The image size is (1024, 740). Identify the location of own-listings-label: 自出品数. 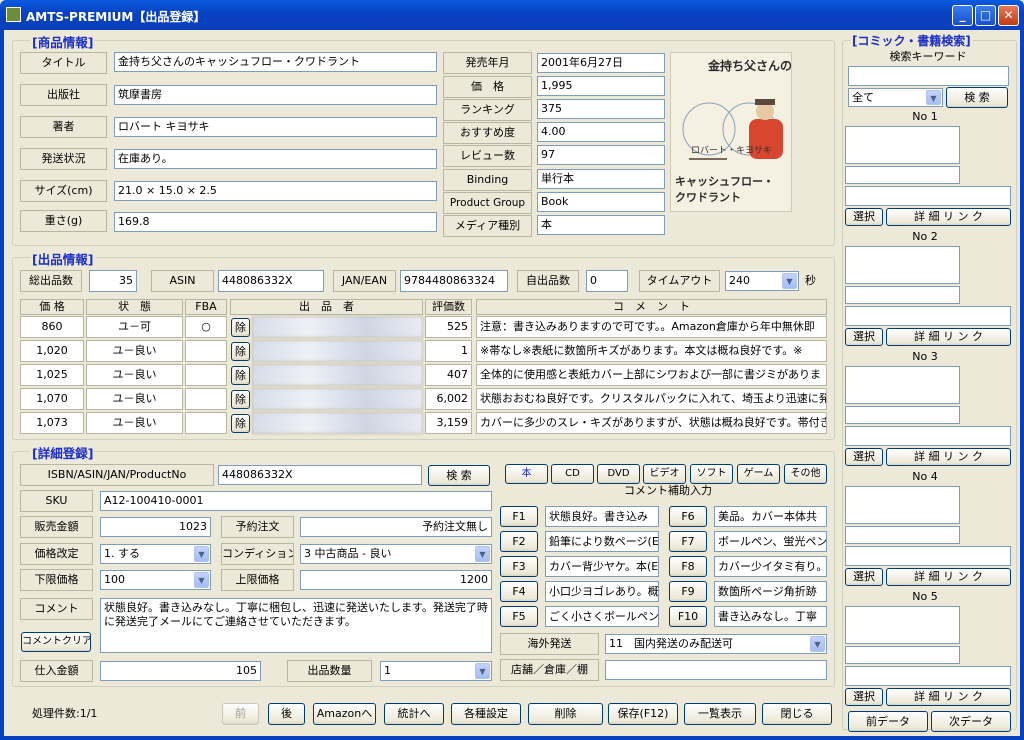
(548, 281).